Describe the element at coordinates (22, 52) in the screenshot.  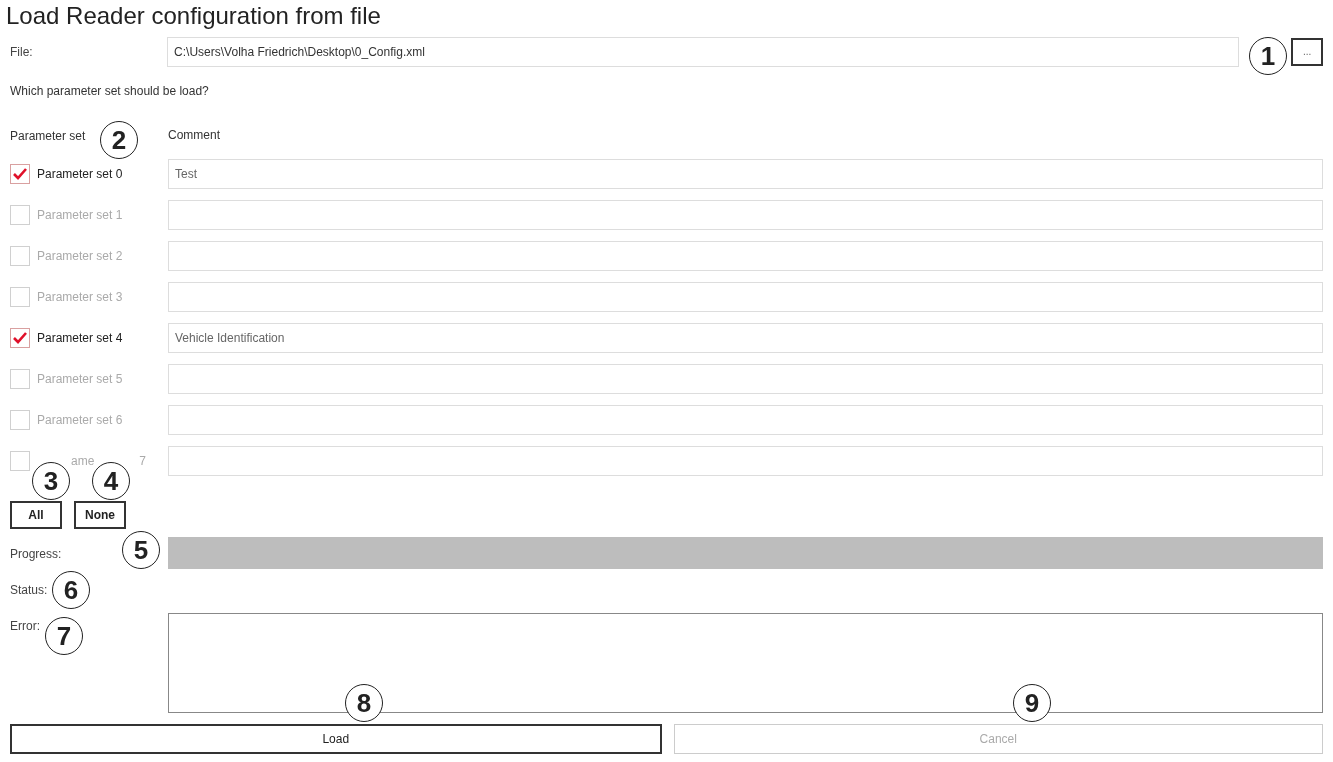
I see `file-label: File:` at that location.